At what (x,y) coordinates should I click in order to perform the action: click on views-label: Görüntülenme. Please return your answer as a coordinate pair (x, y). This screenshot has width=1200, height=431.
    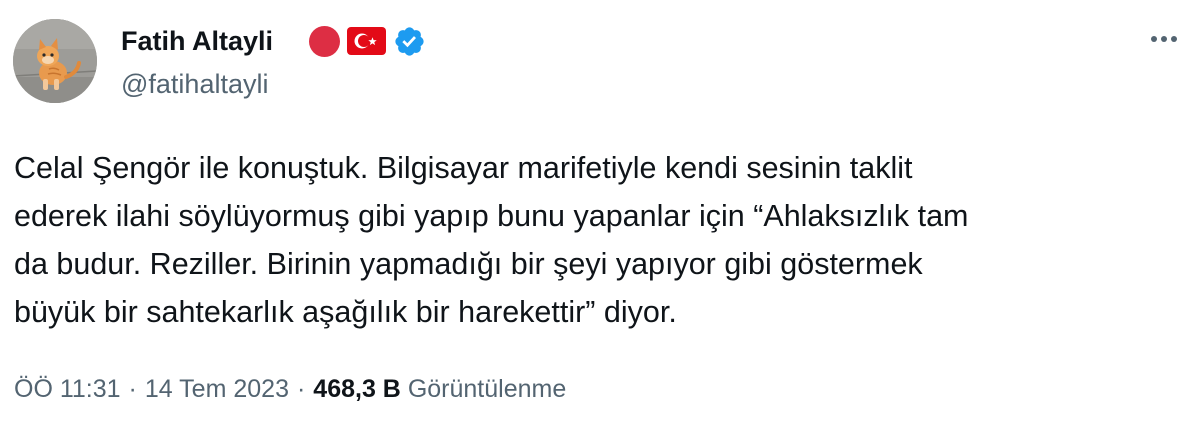
    Looking at the image, I should click on (487, 389).